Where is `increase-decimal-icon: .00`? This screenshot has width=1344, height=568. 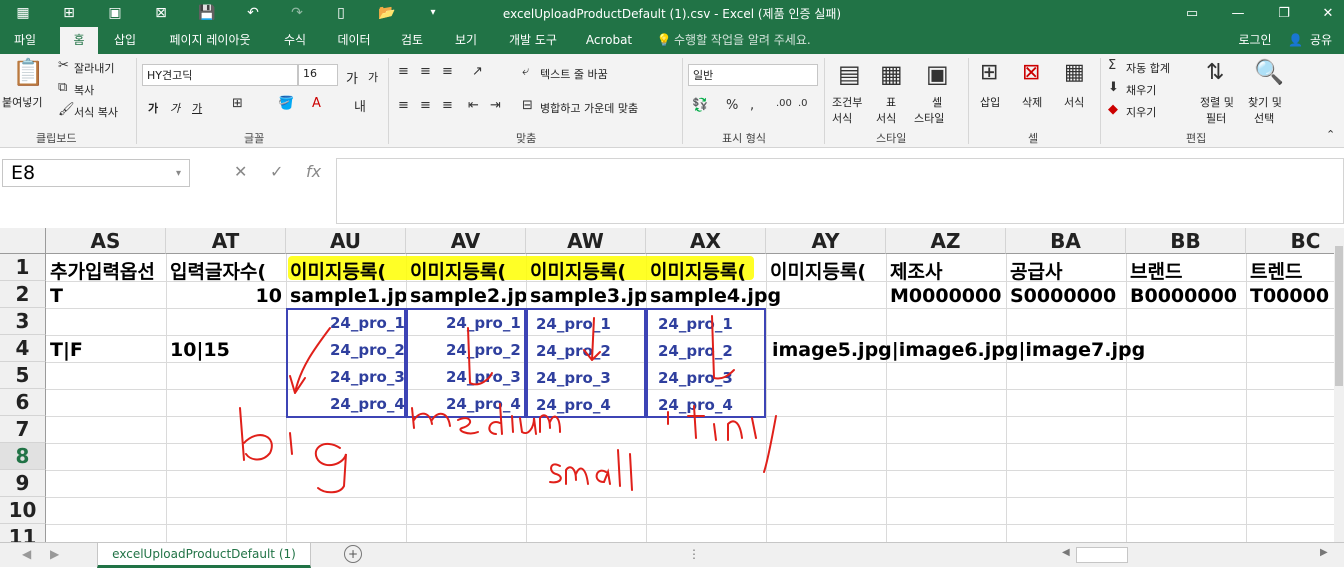 increase-decimal-icon: .00 is located at coordinates (784, 103).